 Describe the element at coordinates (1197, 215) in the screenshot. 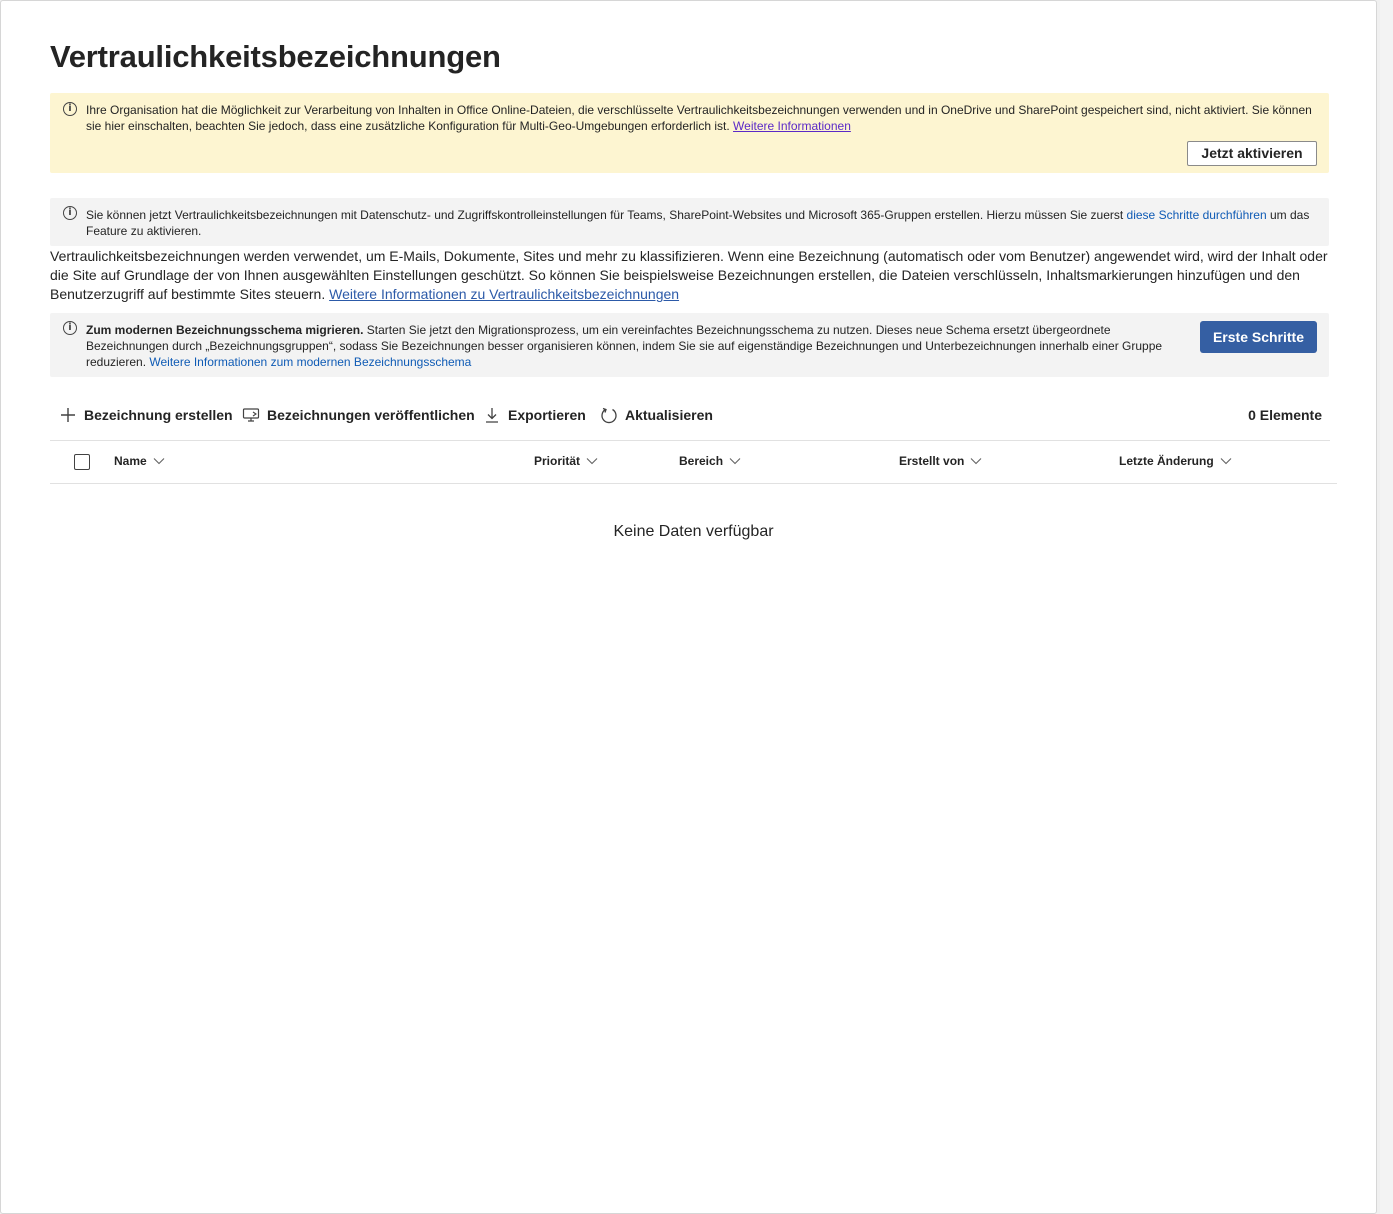

I see `steps-link: diese Schritte durchführen` at that location.